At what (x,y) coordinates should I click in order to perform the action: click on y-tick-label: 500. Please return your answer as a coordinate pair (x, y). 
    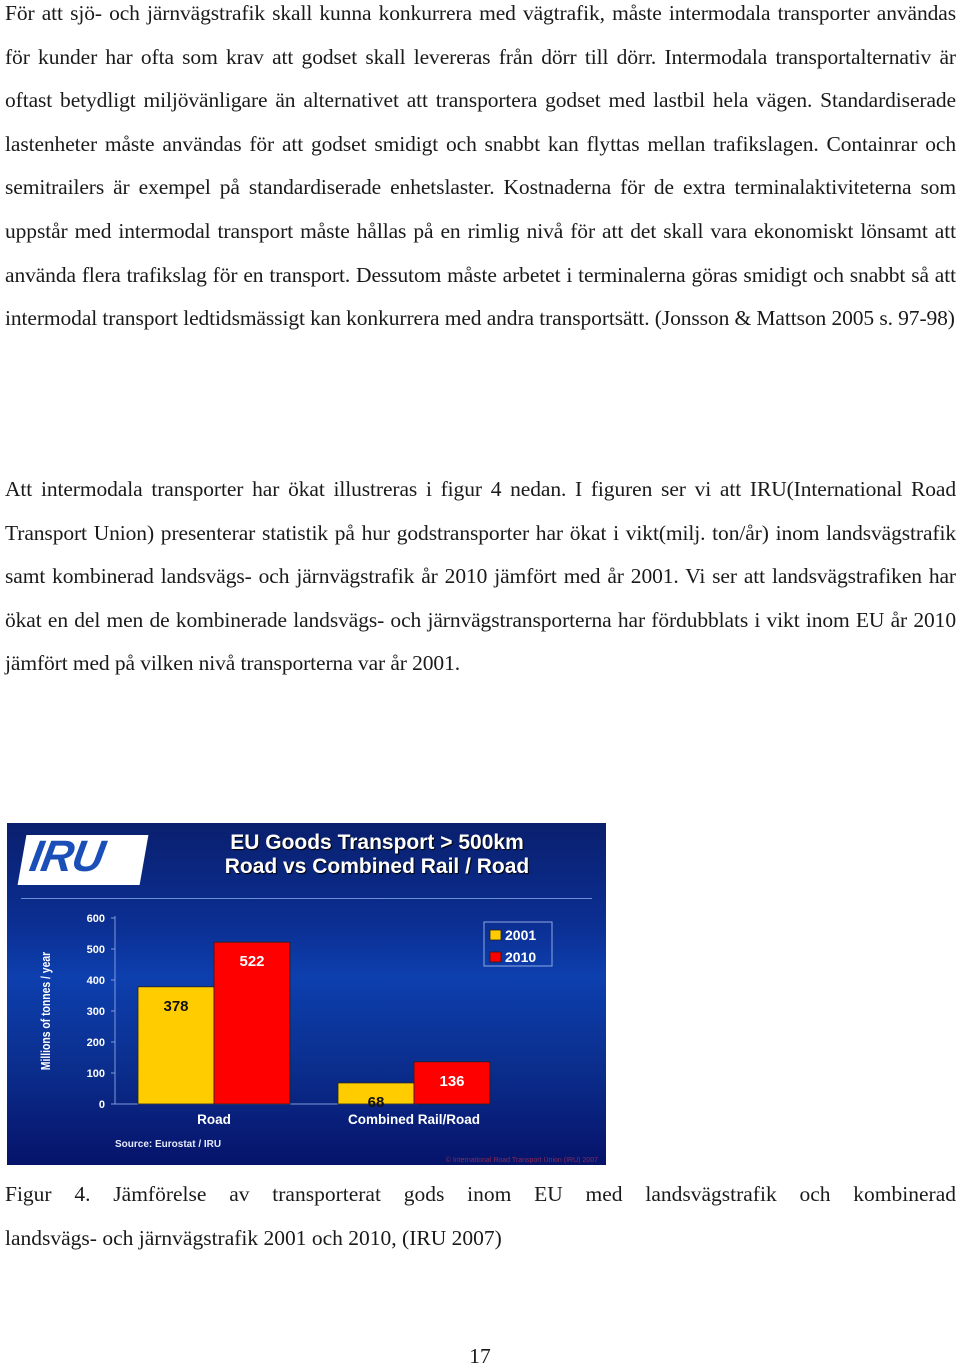
    Looking at the image, I should click on (96, 950).